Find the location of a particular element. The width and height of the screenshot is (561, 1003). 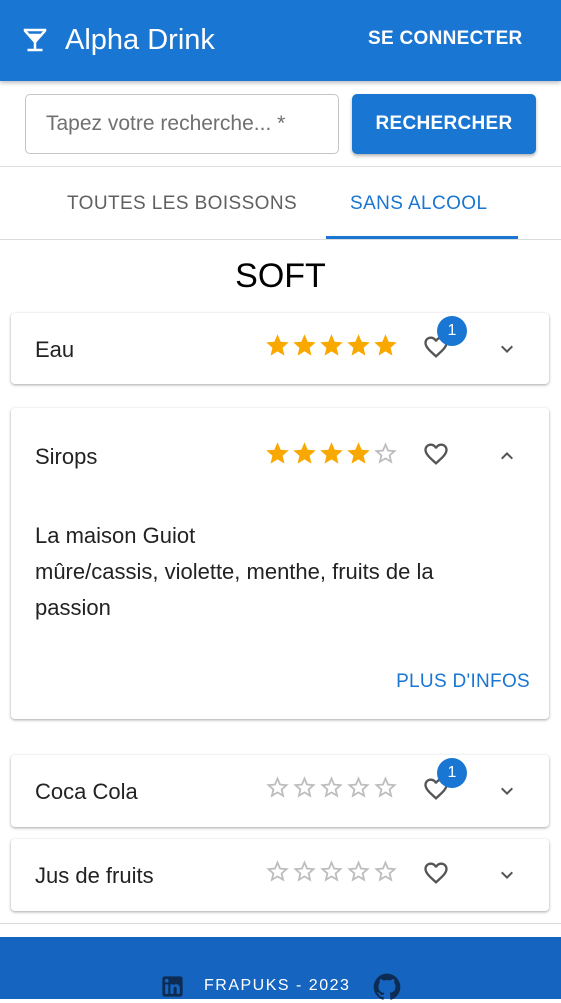

tab-all-drinks: TOUTES LES BOISSONS is located at coordinates (182, 204).